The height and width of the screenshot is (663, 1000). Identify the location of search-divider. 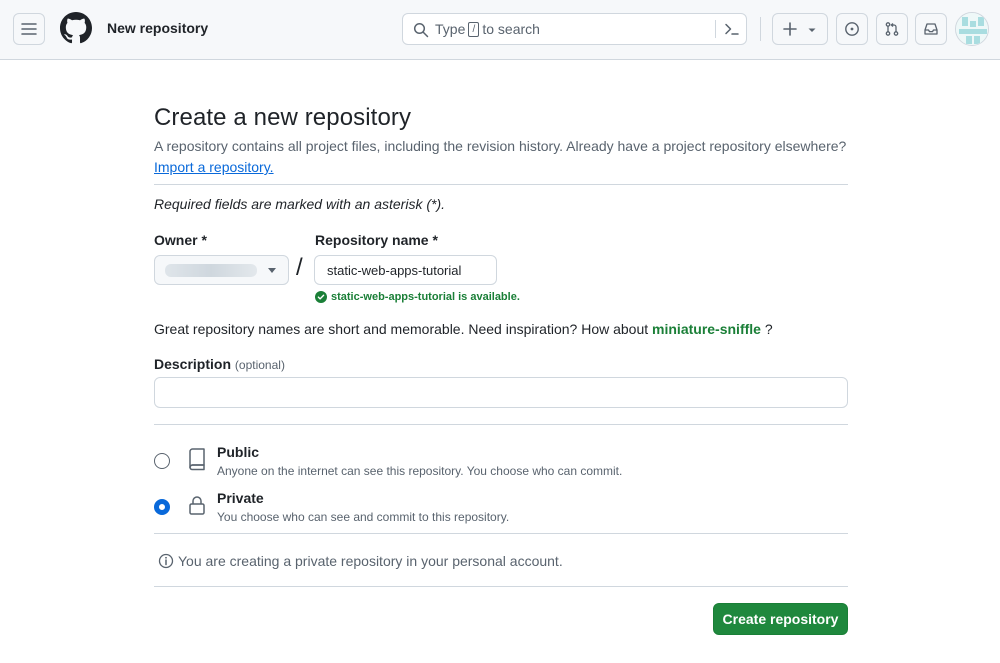
(715, 29).